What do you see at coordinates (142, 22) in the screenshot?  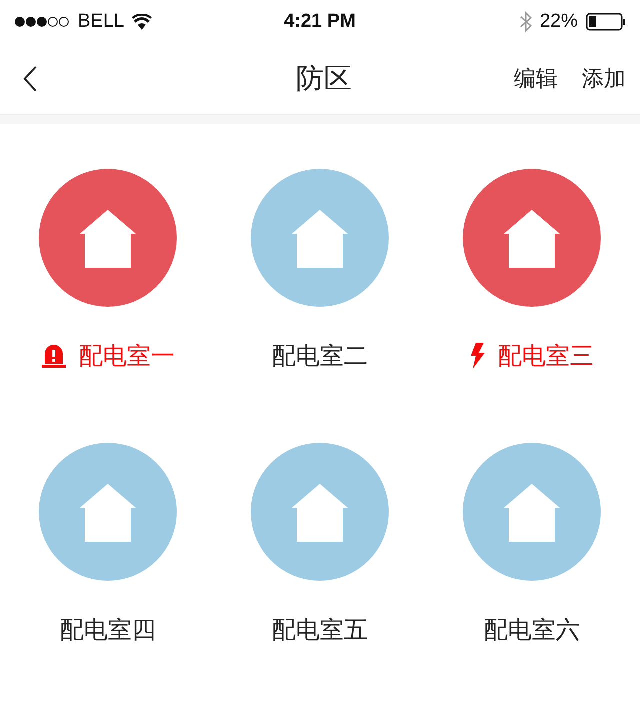 I see `wifi-icon` at bounding box center [142, 22].